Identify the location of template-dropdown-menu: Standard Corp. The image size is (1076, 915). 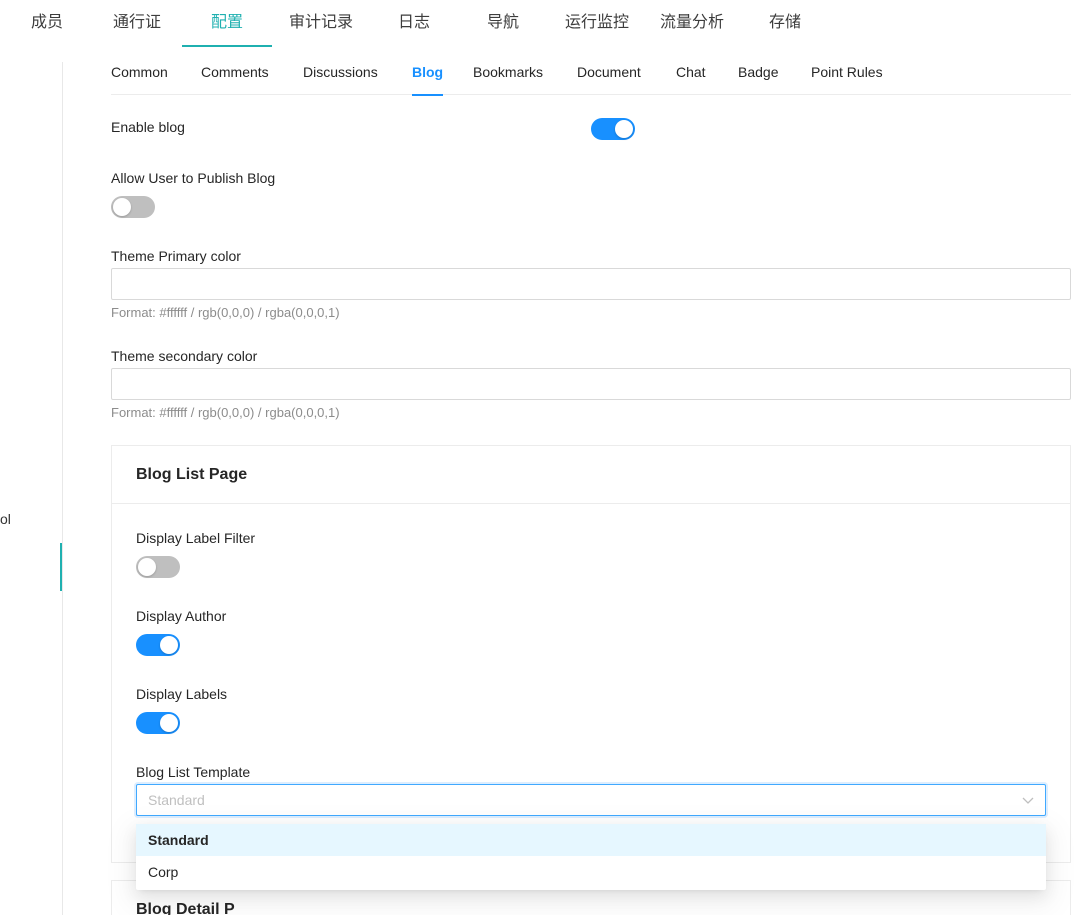
(591, 857).